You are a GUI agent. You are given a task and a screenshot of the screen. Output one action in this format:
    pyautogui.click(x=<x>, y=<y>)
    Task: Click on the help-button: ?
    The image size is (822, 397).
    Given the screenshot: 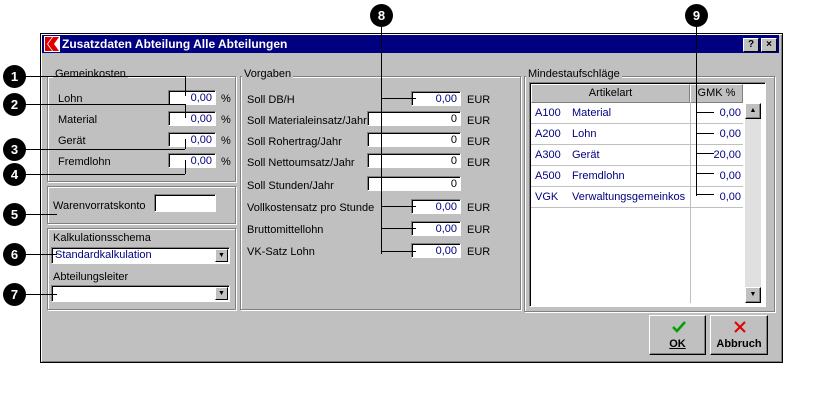 What is the action you would take?
    pyautogui.click(x=751, y=45)
    